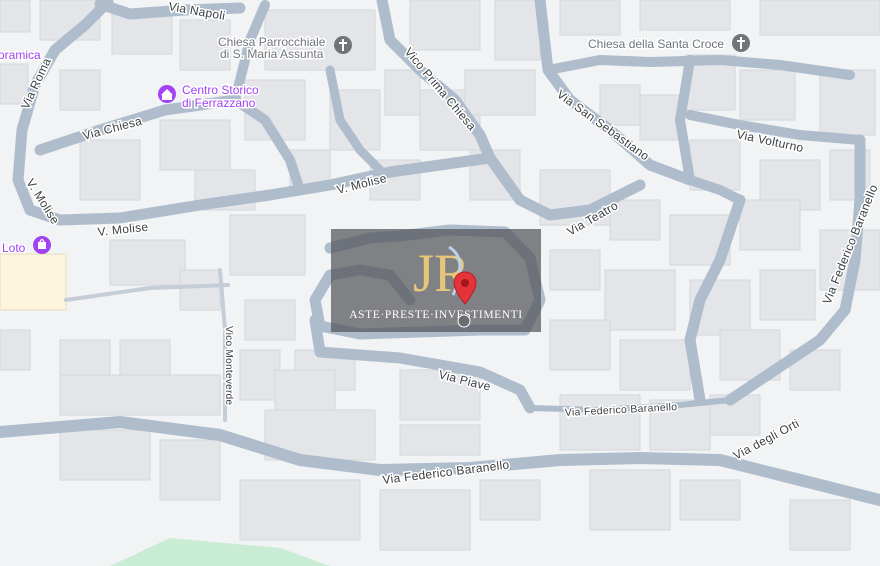 The height and width of the screenshot is (566, 880). I want to click on poi-loto: Loto, so click(26, 246).